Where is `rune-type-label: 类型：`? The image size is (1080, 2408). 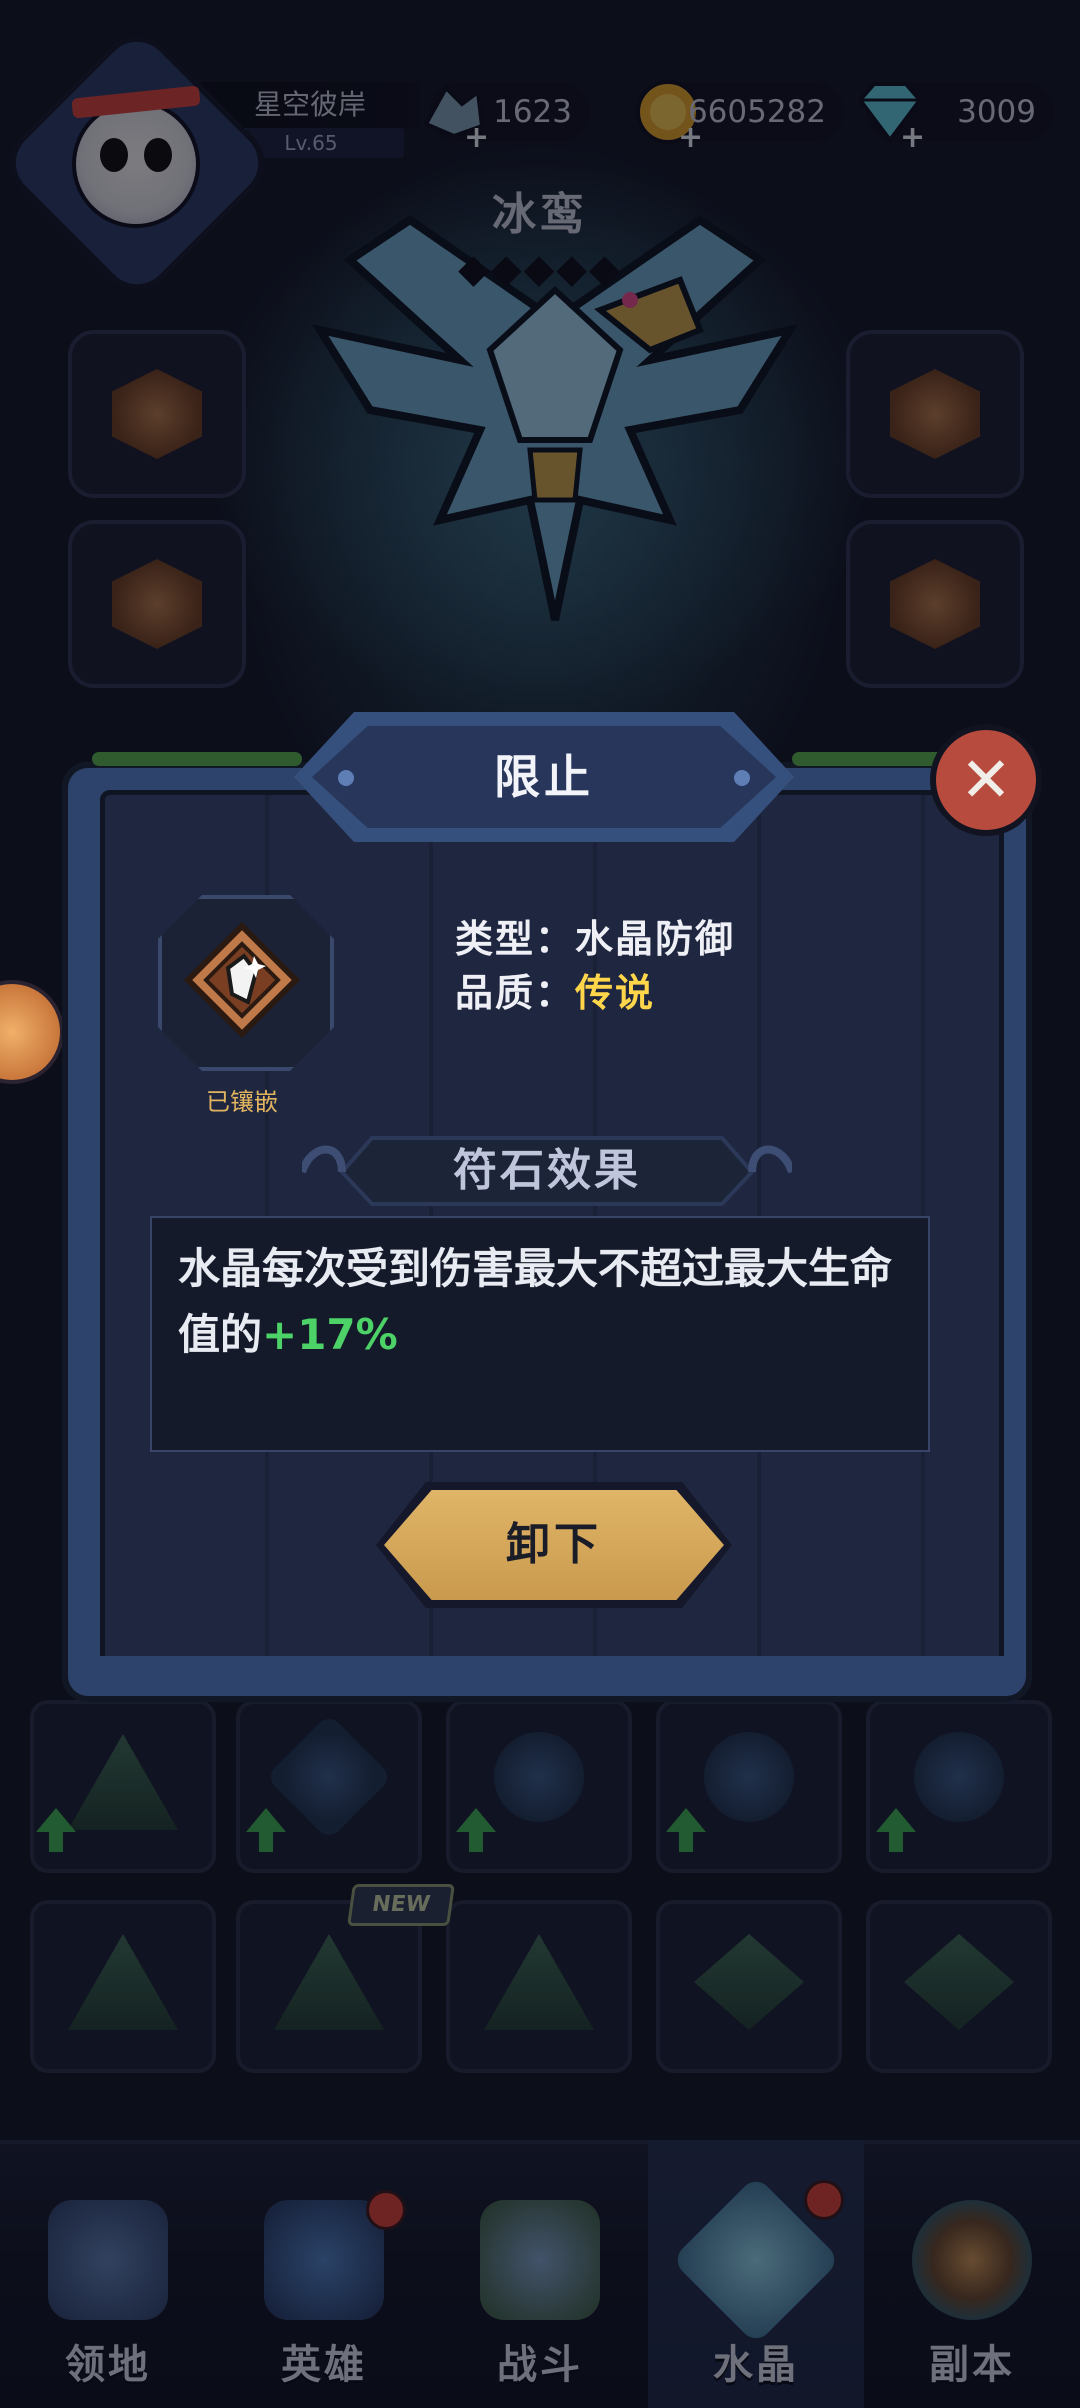
rune-type-label: 类型： is located at coordinates (515, 939).